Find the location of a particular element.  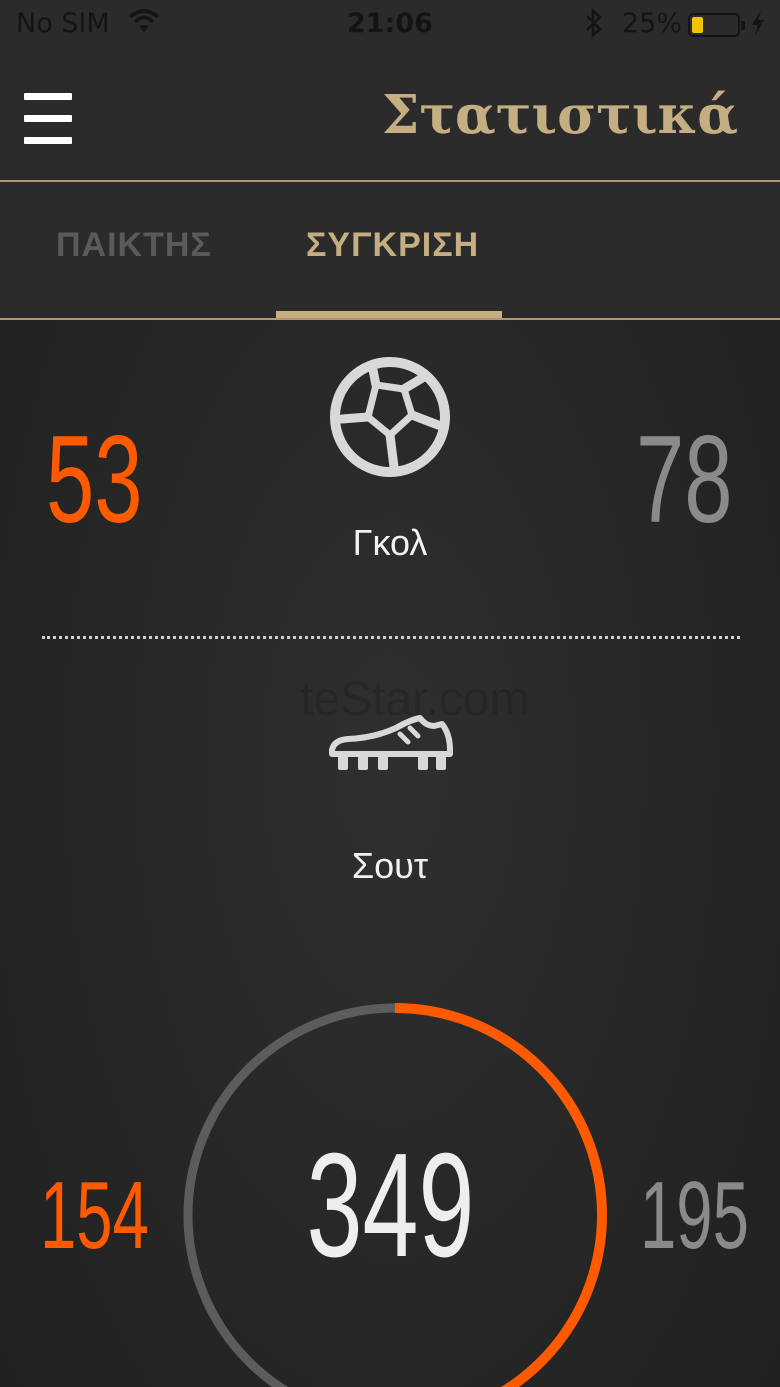

hamburger-menu-icon is located at coordinates (48, 119).